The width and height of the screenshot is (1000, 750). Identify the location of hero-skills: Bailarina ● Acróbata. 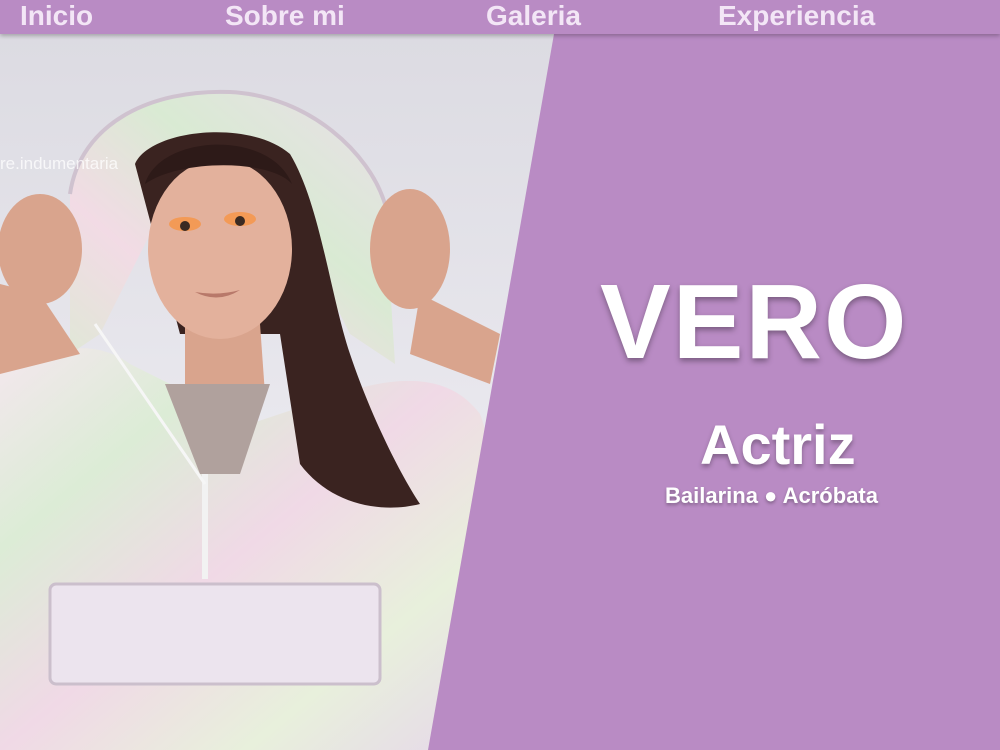
(771, 495).